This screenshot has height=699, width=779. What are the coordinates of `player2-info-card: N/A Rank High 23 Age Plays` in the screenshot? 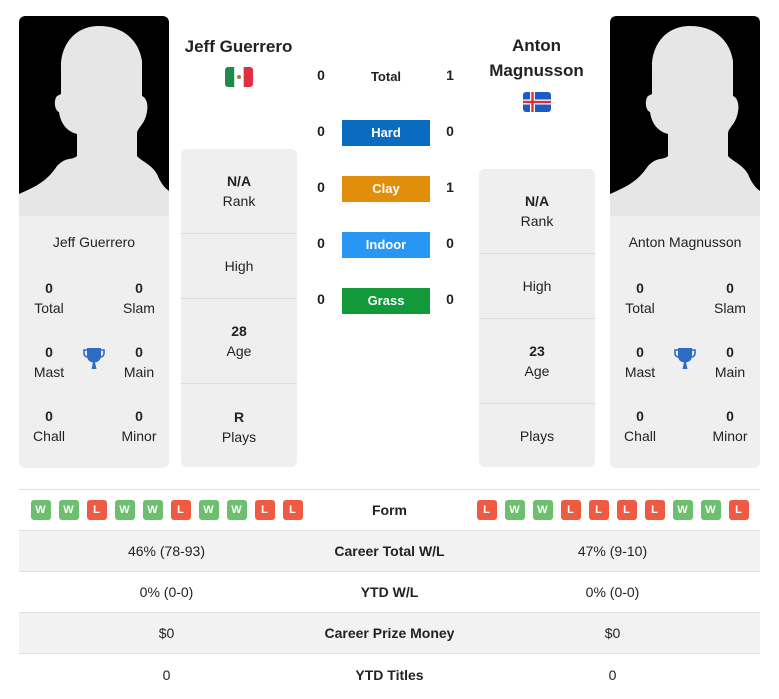 It's located at (537, 318).